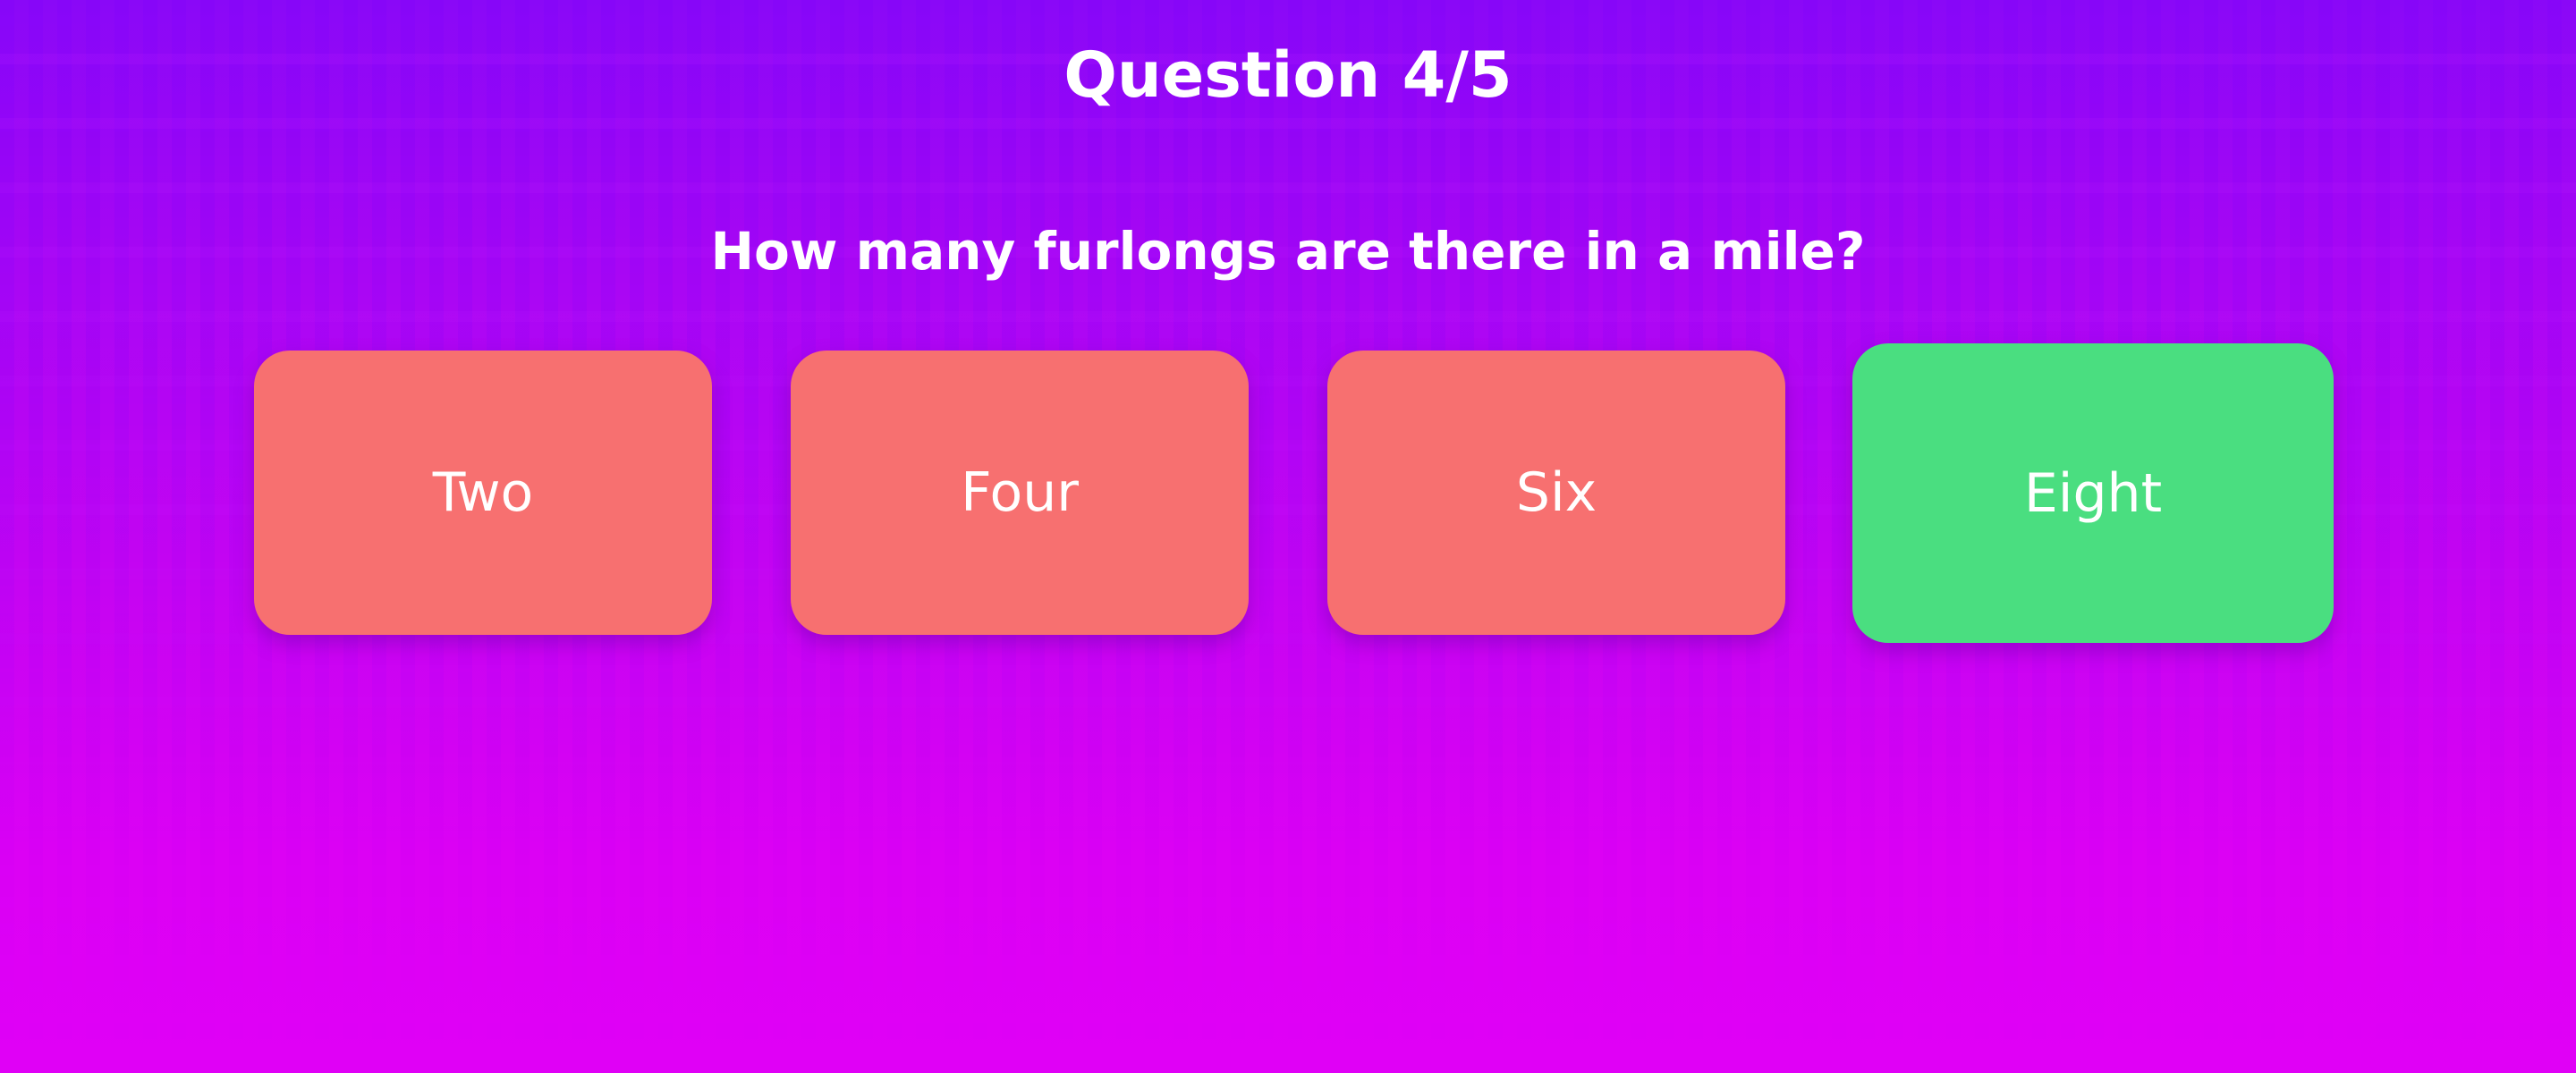  I want to click on answer-label: Eight, so click(2093, 493).